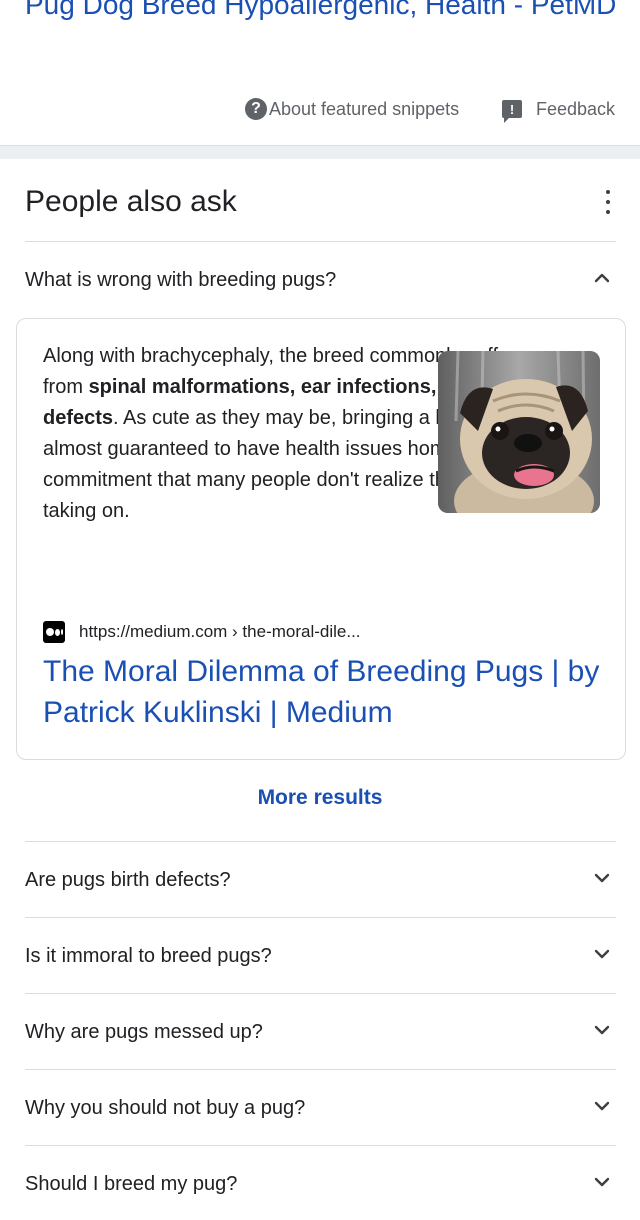 The height and width of the screenshot is (1220, 640). What do you see at coordinates (602, 278) in the screenshot?
I see `chevron-up-icon` at bounding box center [602, 278].